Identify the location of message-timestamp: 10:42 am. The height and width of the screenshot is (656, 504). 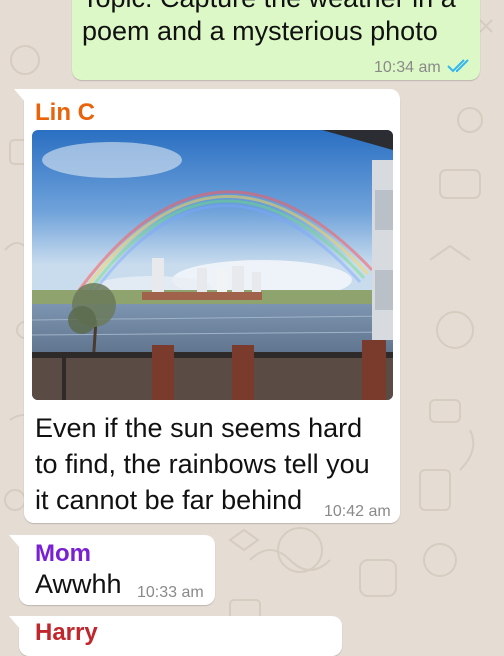
(357, 511).